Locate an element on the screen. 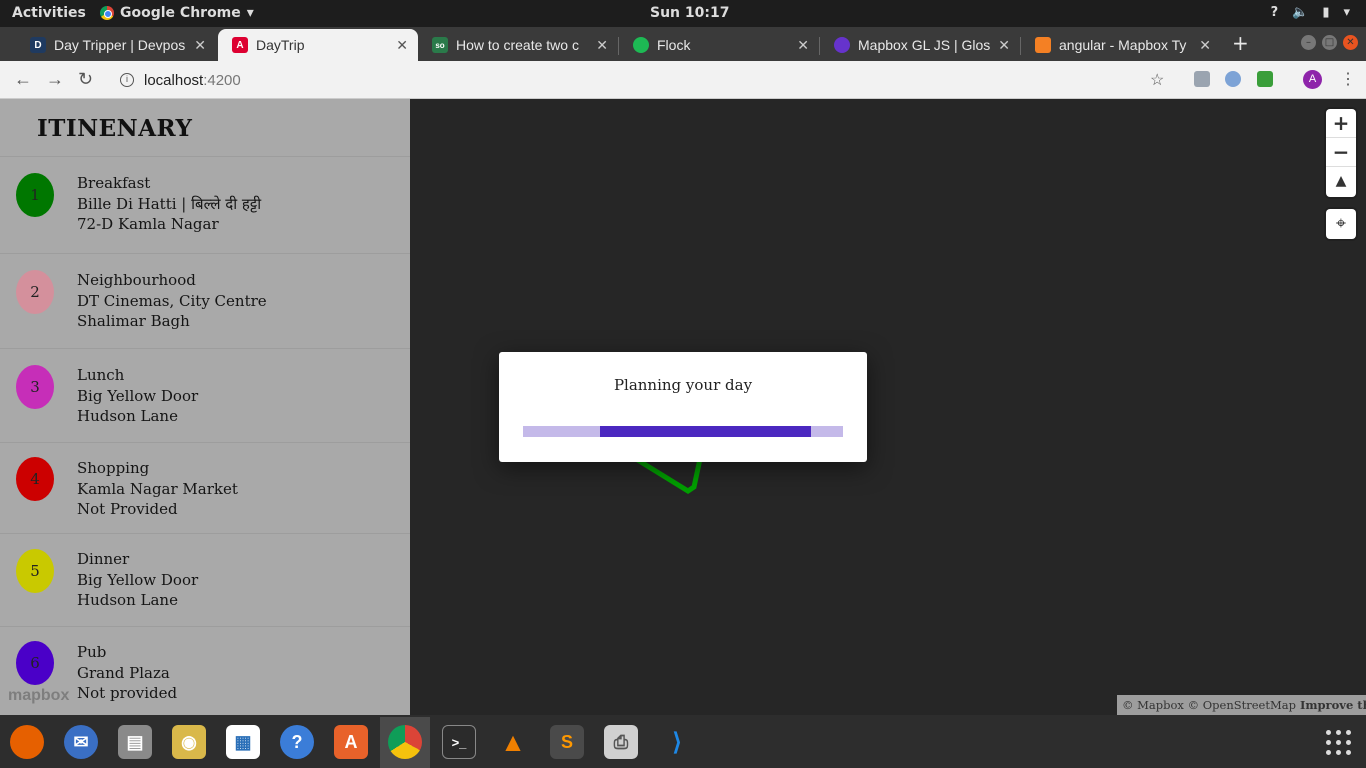  map-attribution: © Mapbox © OpenStreetMap Improve this map is located at coordinates (1241, 705).